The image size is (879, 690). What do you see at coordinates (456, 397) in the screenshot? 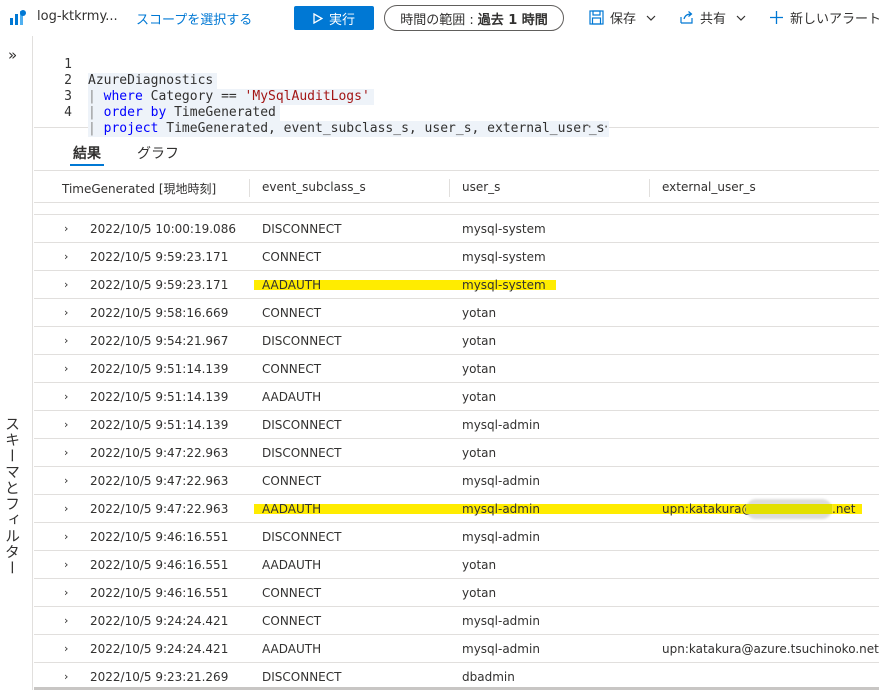
I see `table-row: › 2022/10/5 9:51:14.139 AADAUTH yotan` at bounding box center [456, 397].